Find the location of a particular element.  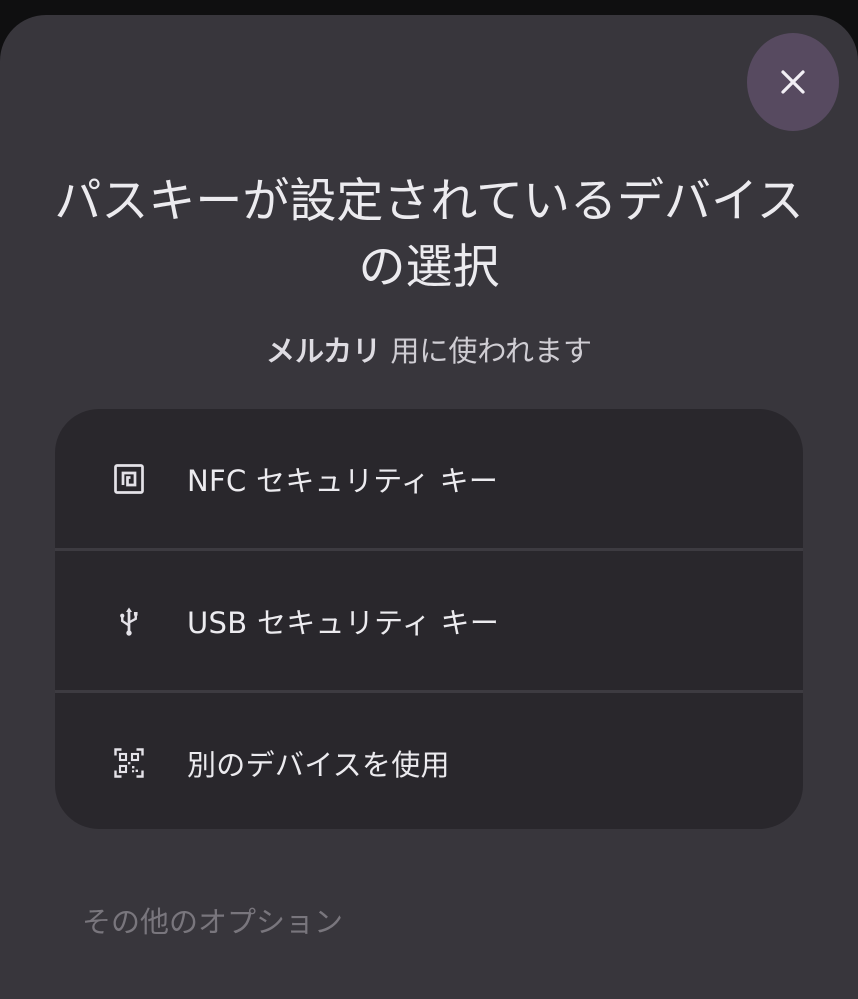

dialog-subtitle: メルカリ 用に使われます is located at coordinates (429, 351).